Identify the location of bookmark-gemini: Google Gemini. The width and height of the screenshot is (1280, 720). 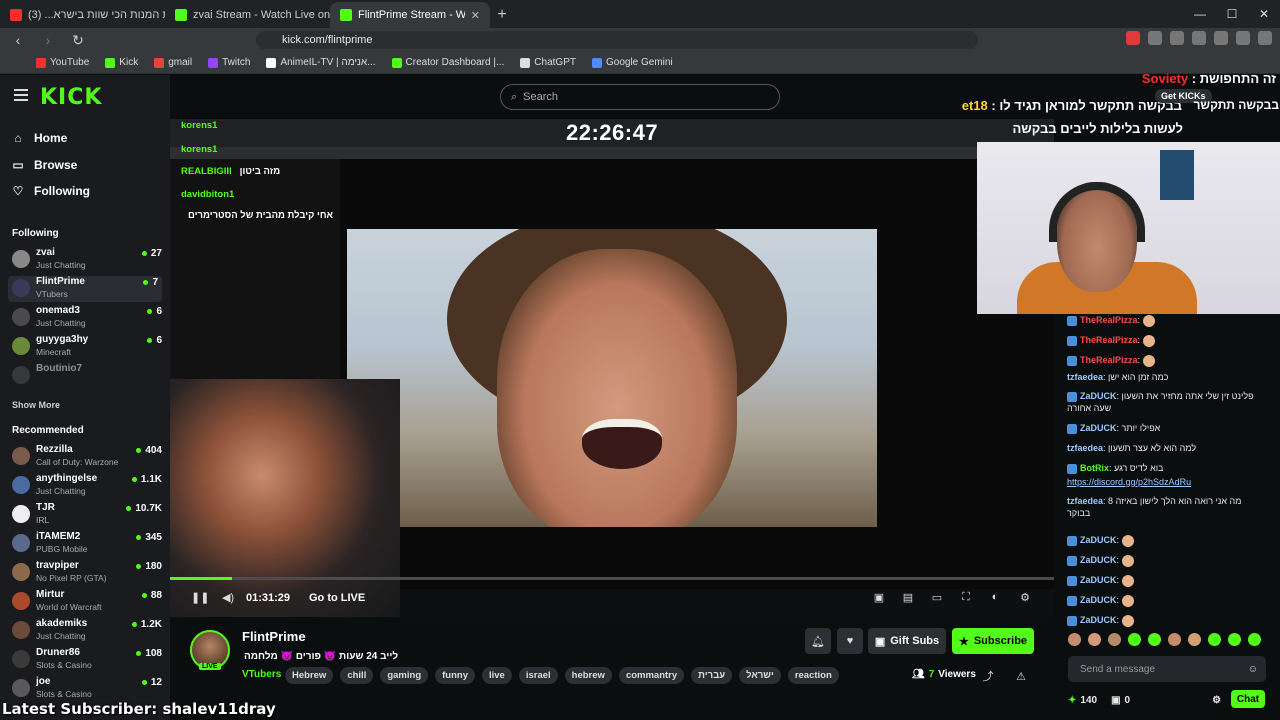
(632, 62).